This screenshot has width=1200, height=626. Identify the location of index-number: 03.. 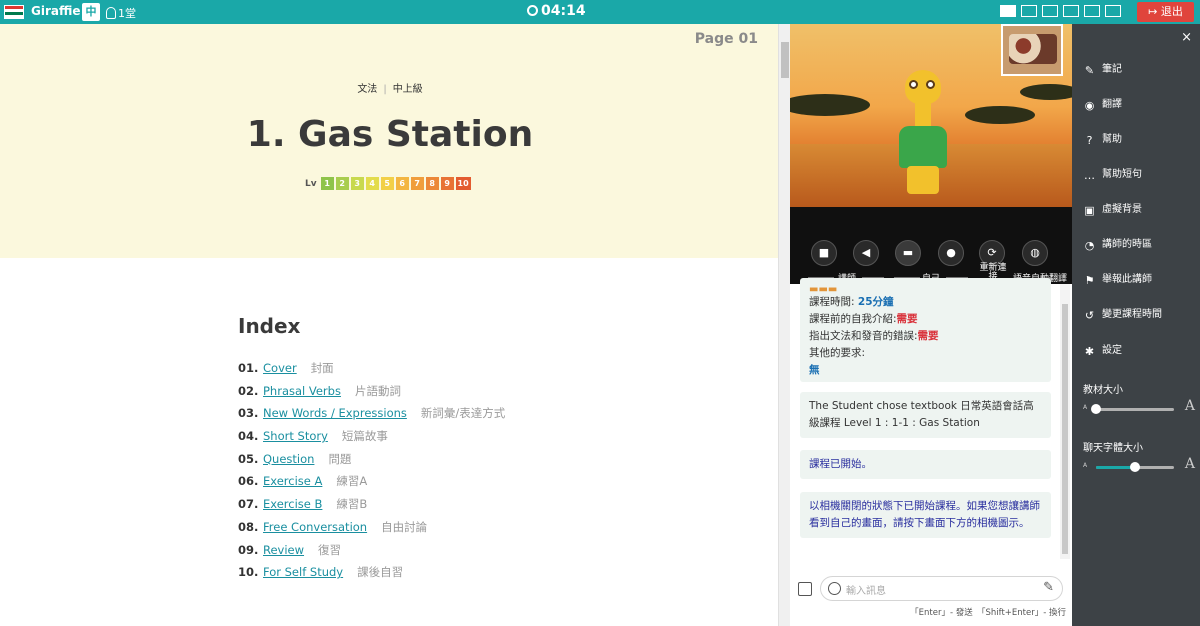
(248, 413).